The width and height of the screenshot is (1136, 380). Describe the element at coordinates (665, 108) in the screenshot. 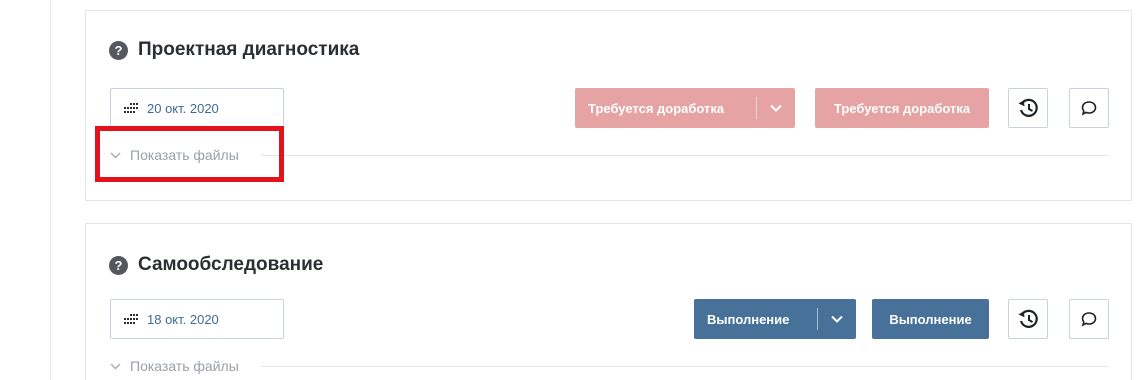

I see `status-split-label: Требуется доработка` at that location.